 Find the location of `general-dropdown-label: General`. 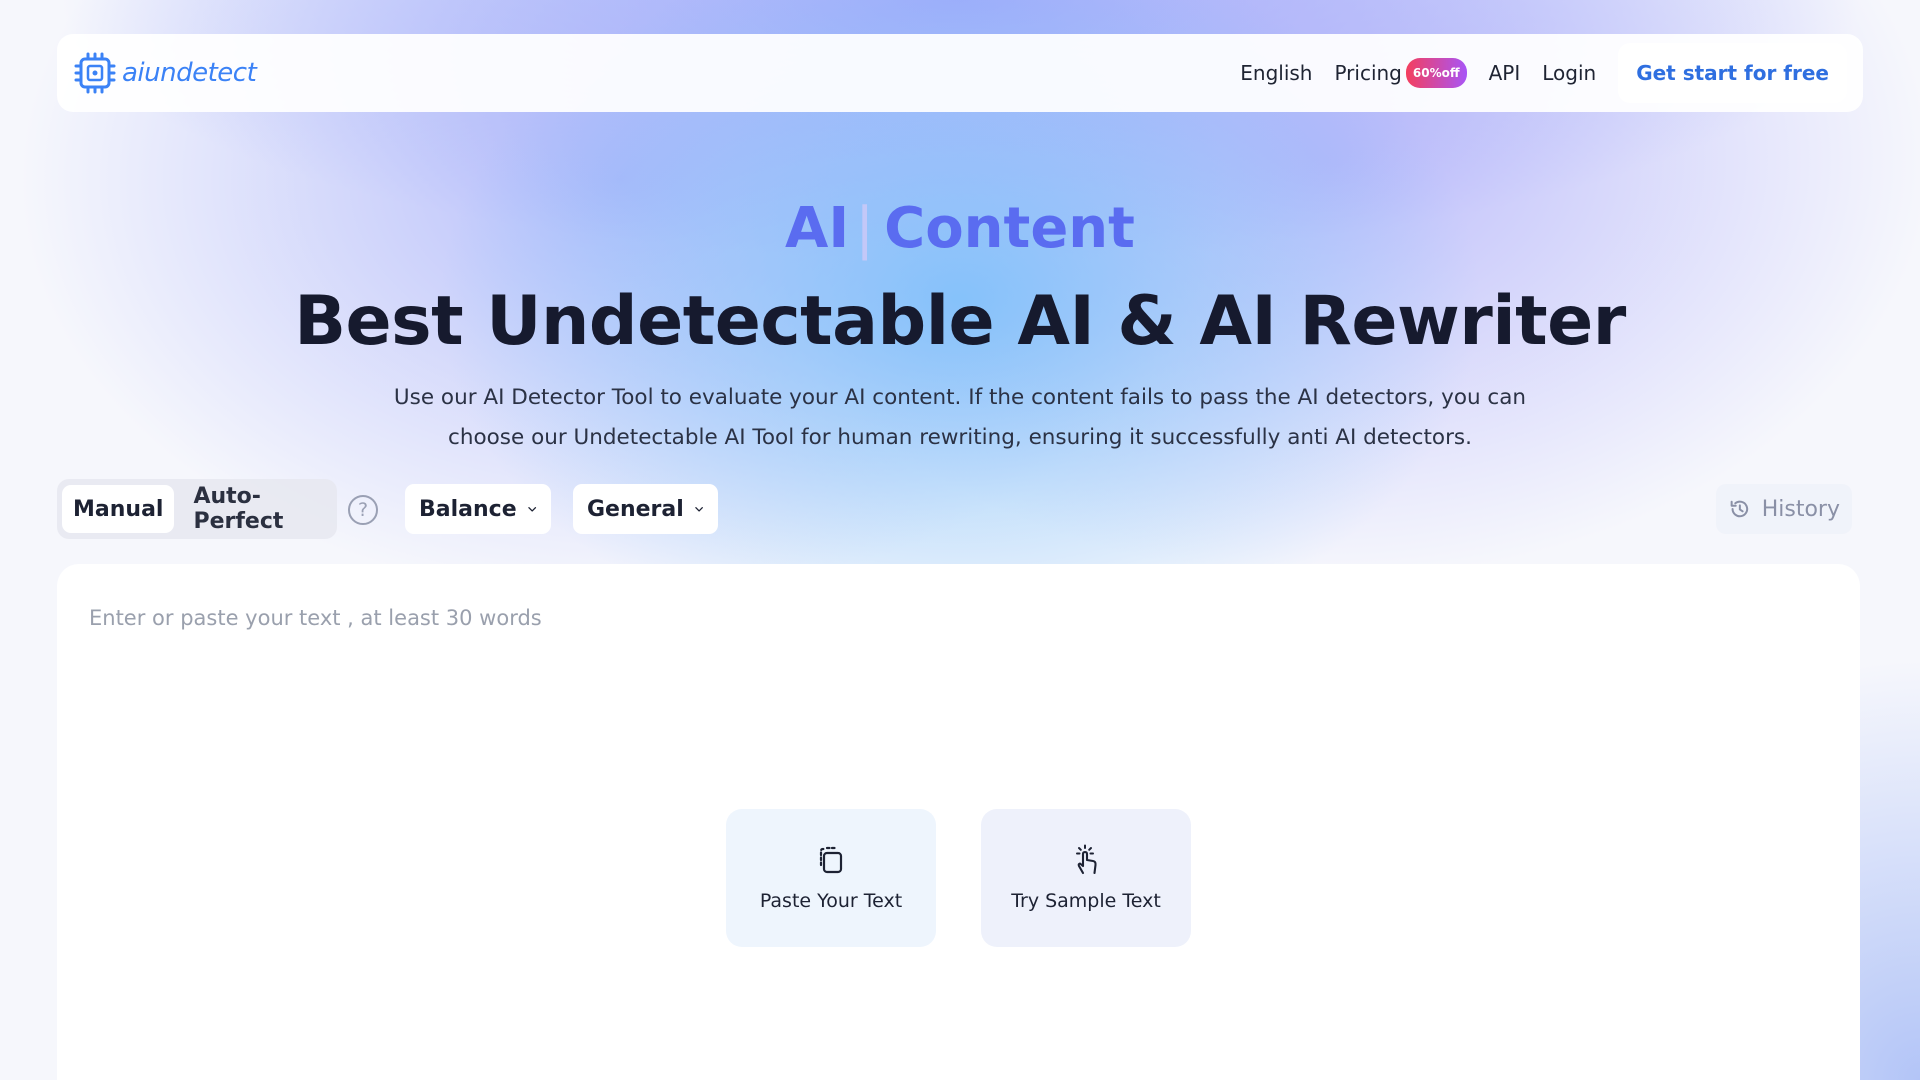

general-dropdown-label: General is located at coordinates (635, 509).